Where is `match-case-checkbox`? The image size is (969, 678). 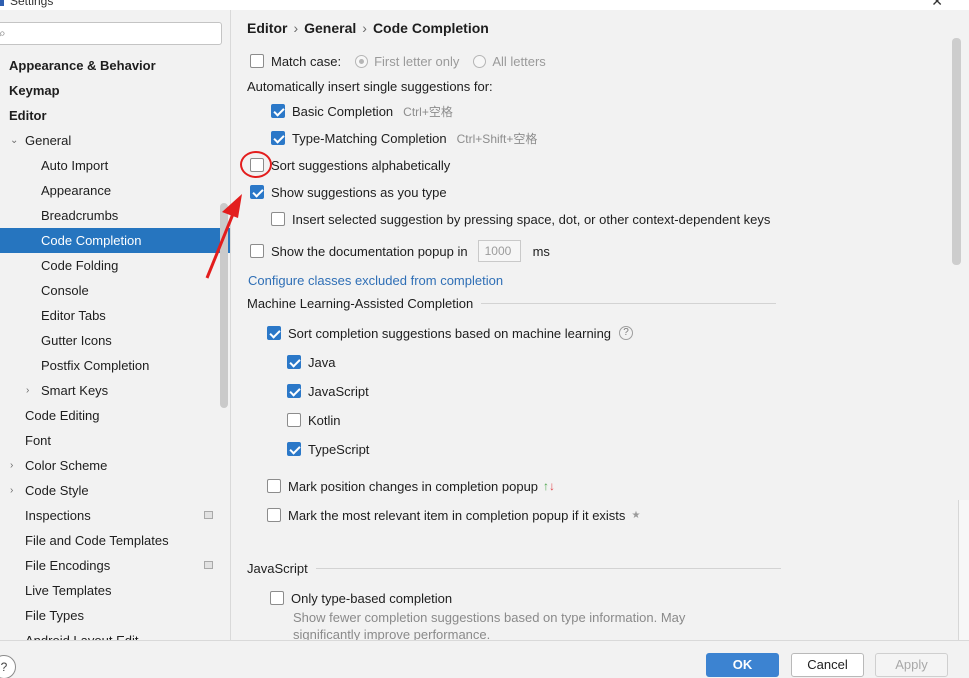
match-case-checkbox is located at coordinates (257, 61).